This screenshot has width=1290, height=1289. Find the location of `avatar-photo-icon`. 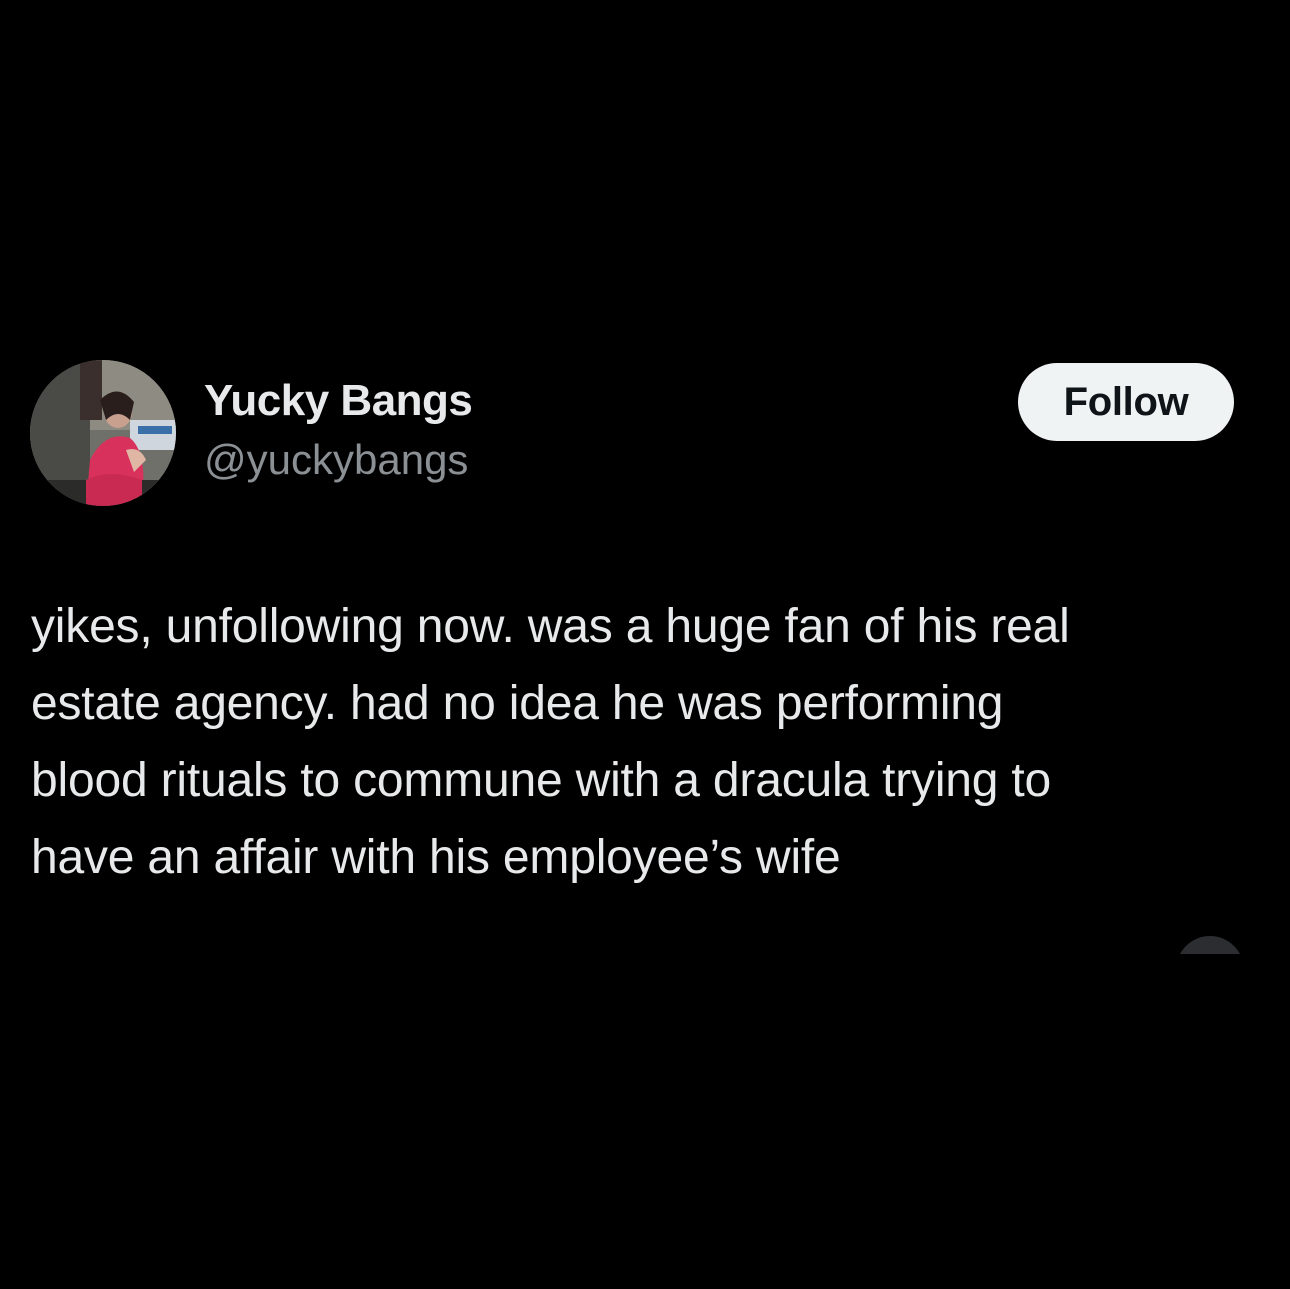

avatar-photo-icon is located at coordinates (103, 433).